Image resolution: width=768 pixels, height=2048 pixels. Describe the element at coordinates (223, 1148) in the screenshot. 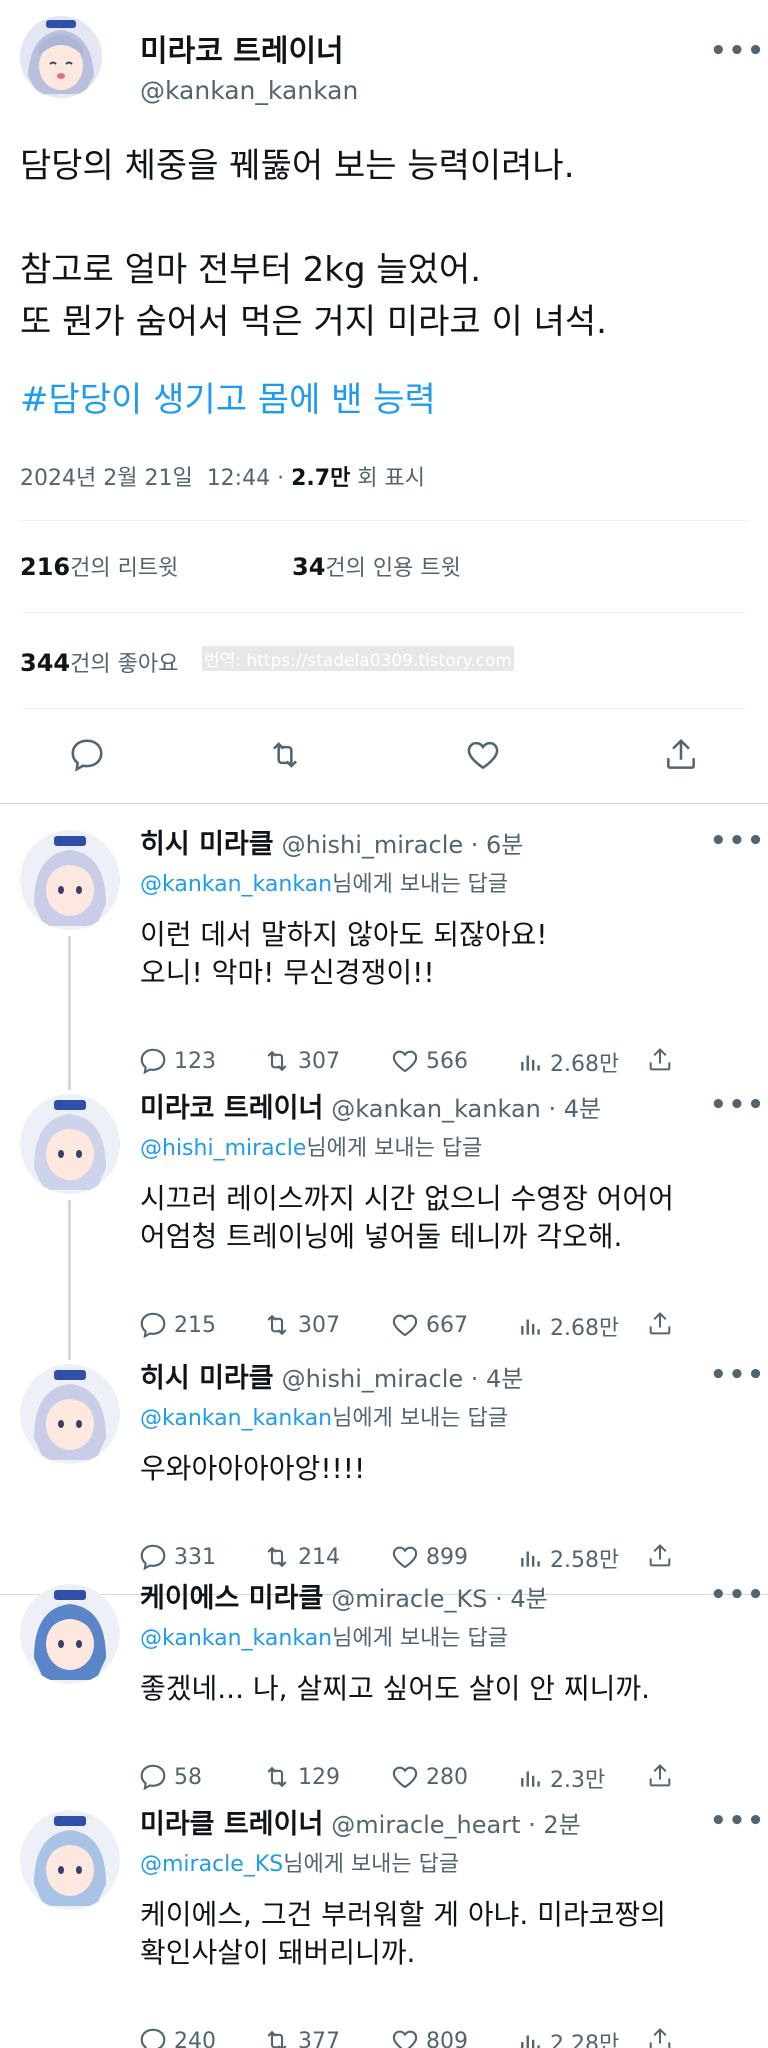

I see `mention-link: @hishi_miracle` at that location.